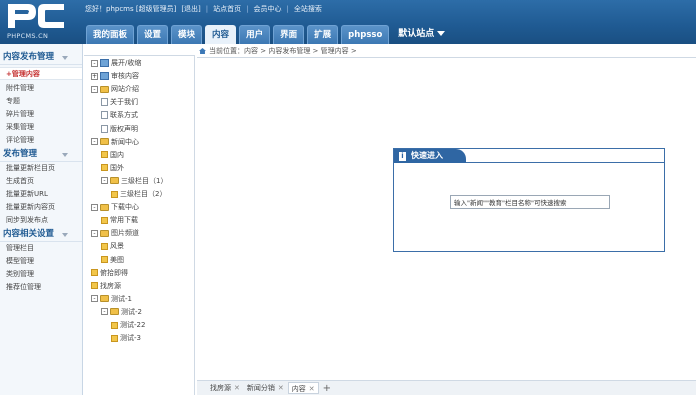  What do you see at coordinates (41, 73) in the screenshot?
I see `sidebar-item-manage-content: +管理内容` at bounding box center [41, 73].